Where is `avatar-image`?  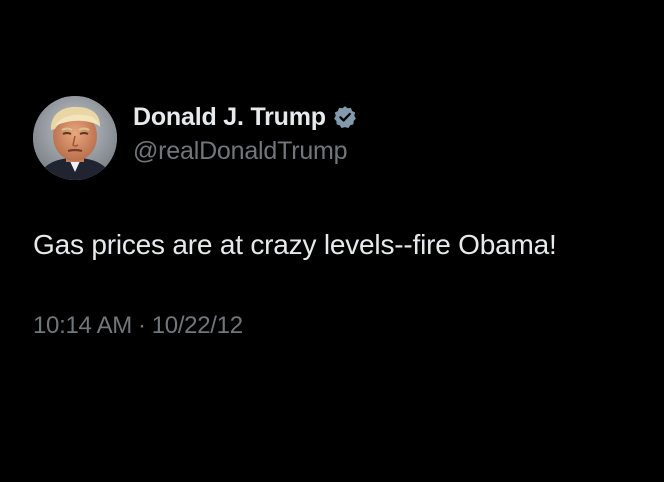
avatar-image is located at coordinates (75, 138).